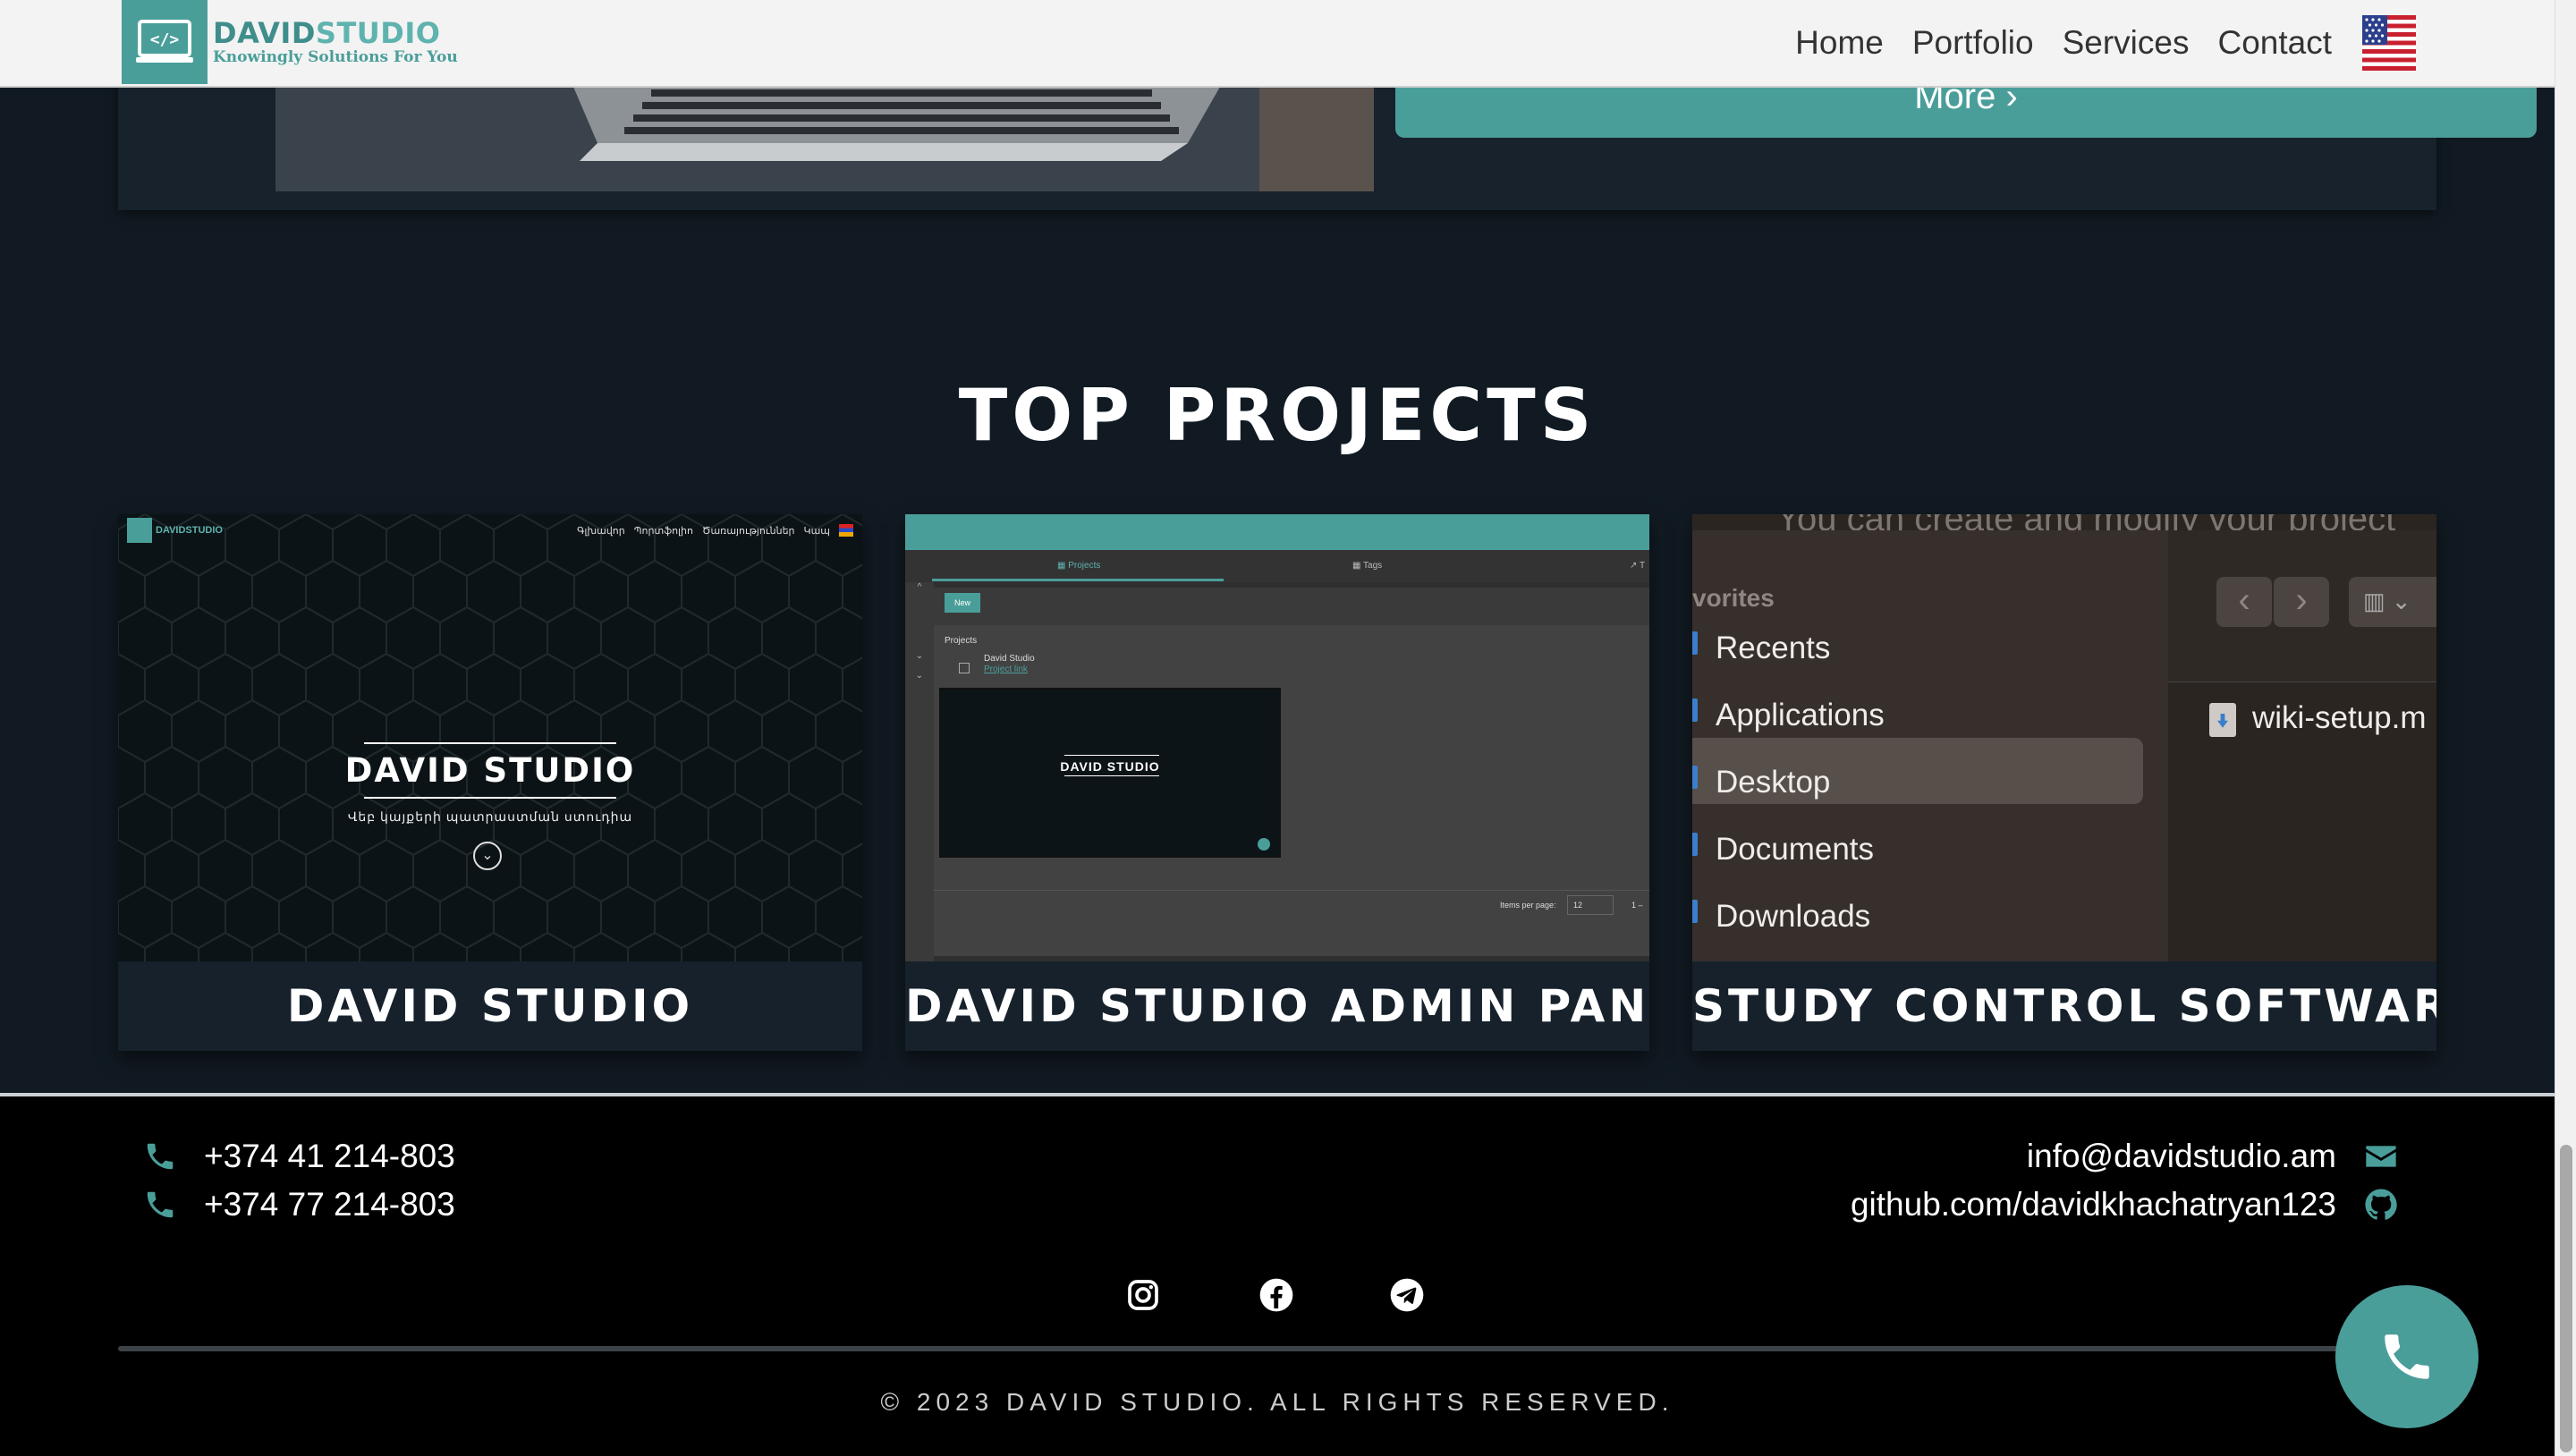 The width and height of the screenshot is (2576, 1456). What do you see at coordinates (1277, 1348) in the screenshot?
I see `footer-divider` at bounding box center [1277, 1348].